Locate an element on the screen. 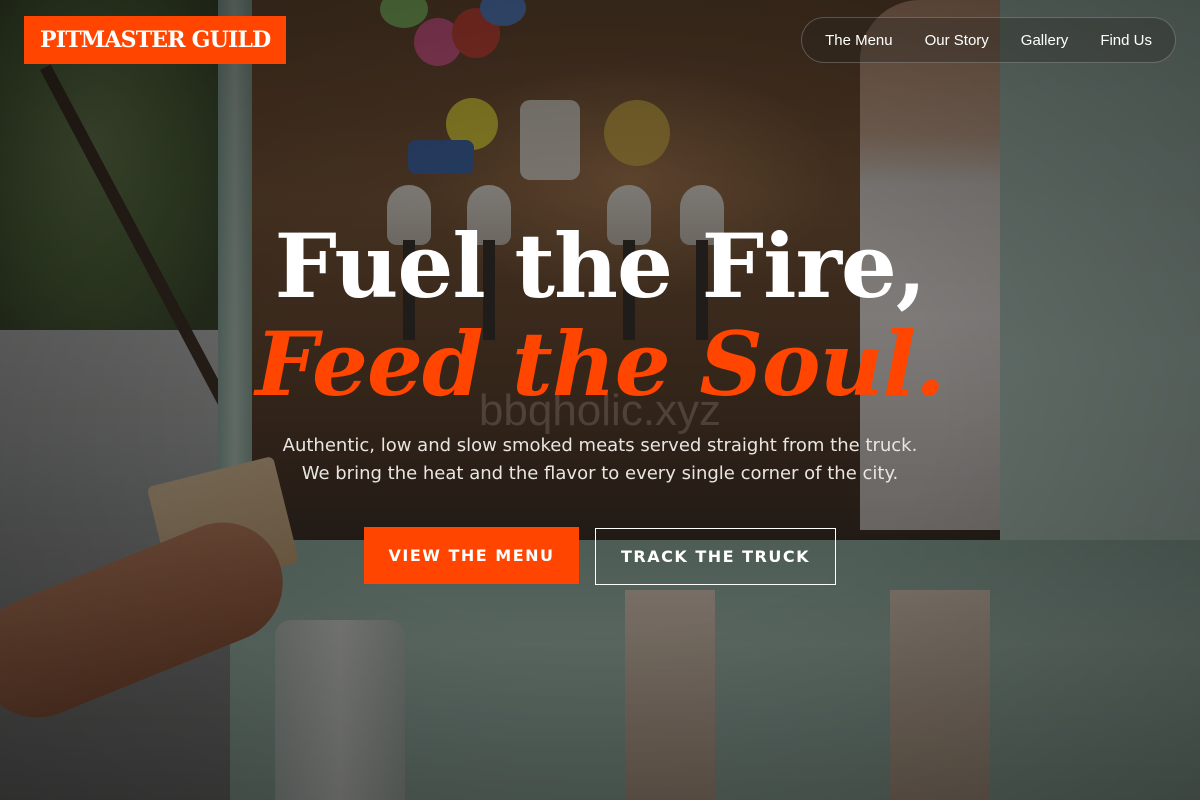 The width and height of the screenshot is (1200, 800). main-nav: The Menu Our Story Gallery Find Us is located at coordinates (988, 40).